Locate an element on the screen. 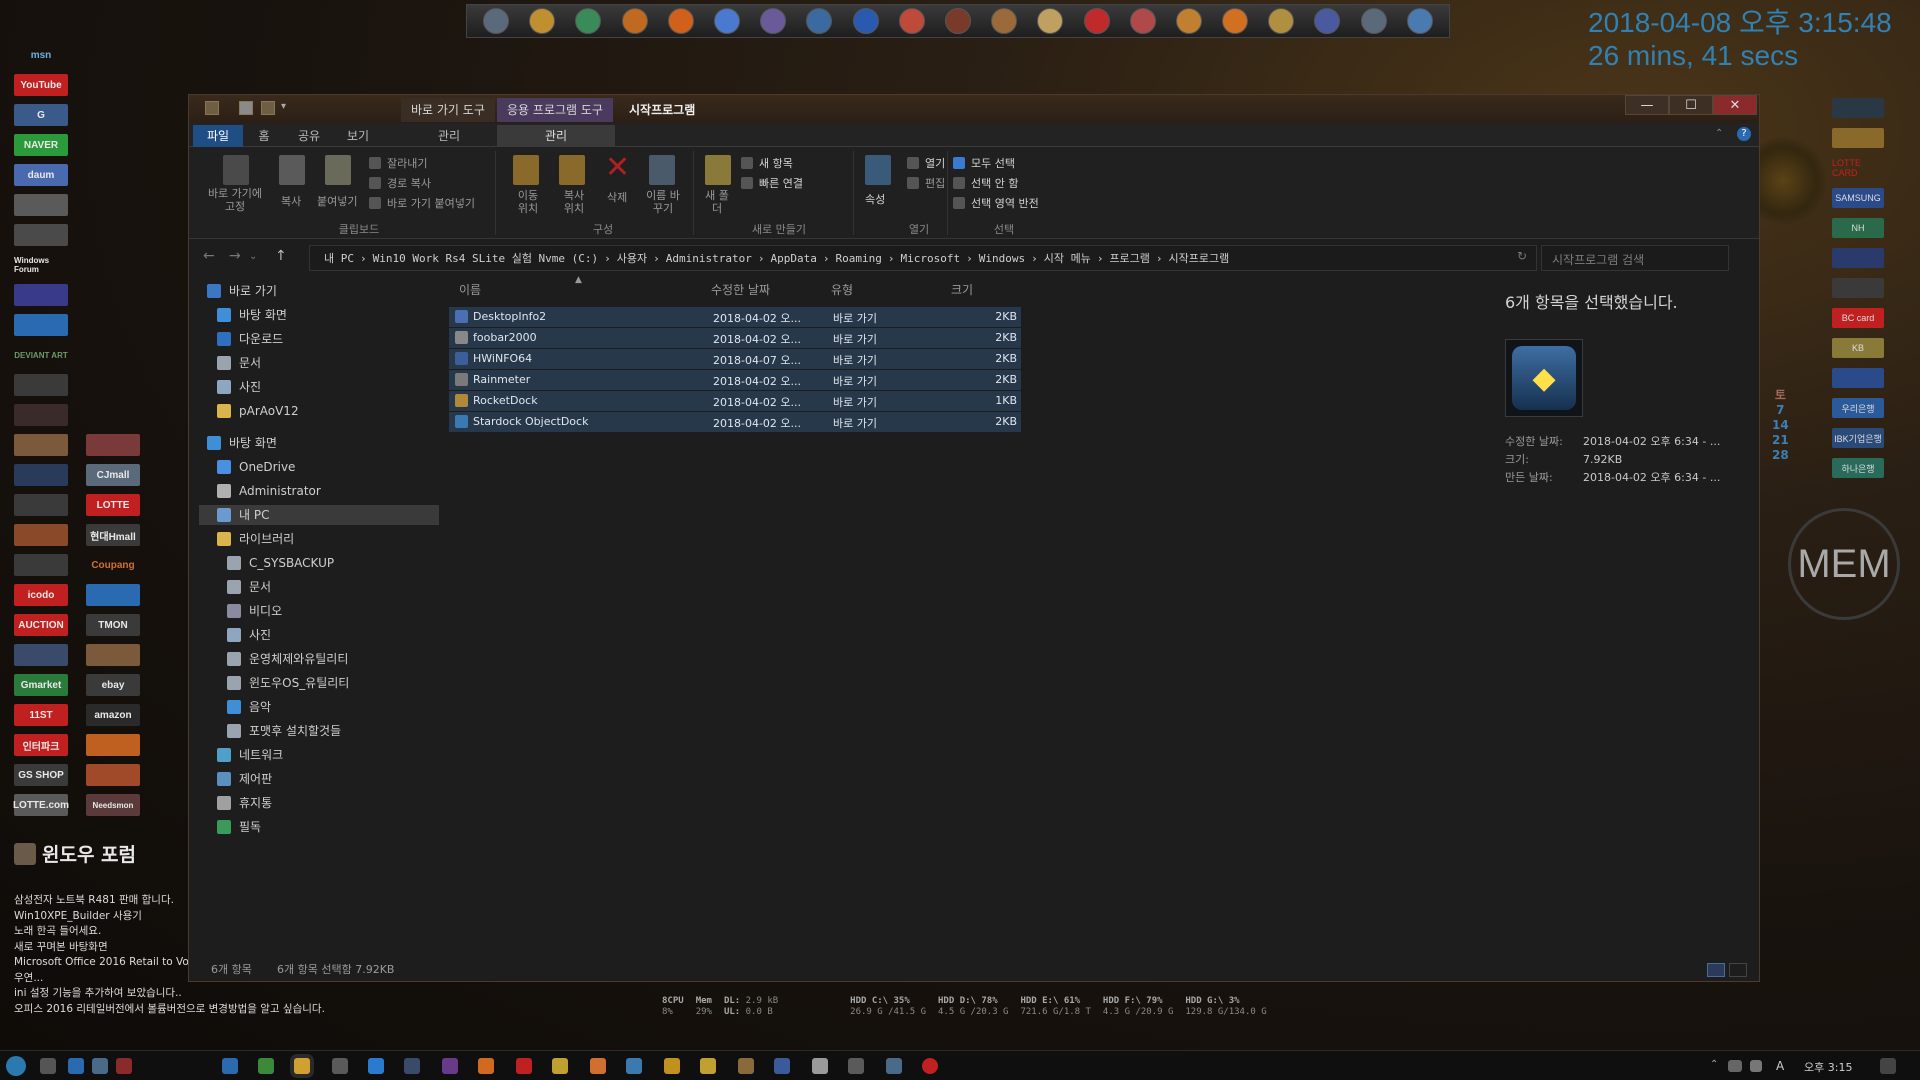 Image resolution: width=1920 pixels, height=1080 pixels. shortcut-gsshop: GS SHOP is located at coordinates (41, 775).